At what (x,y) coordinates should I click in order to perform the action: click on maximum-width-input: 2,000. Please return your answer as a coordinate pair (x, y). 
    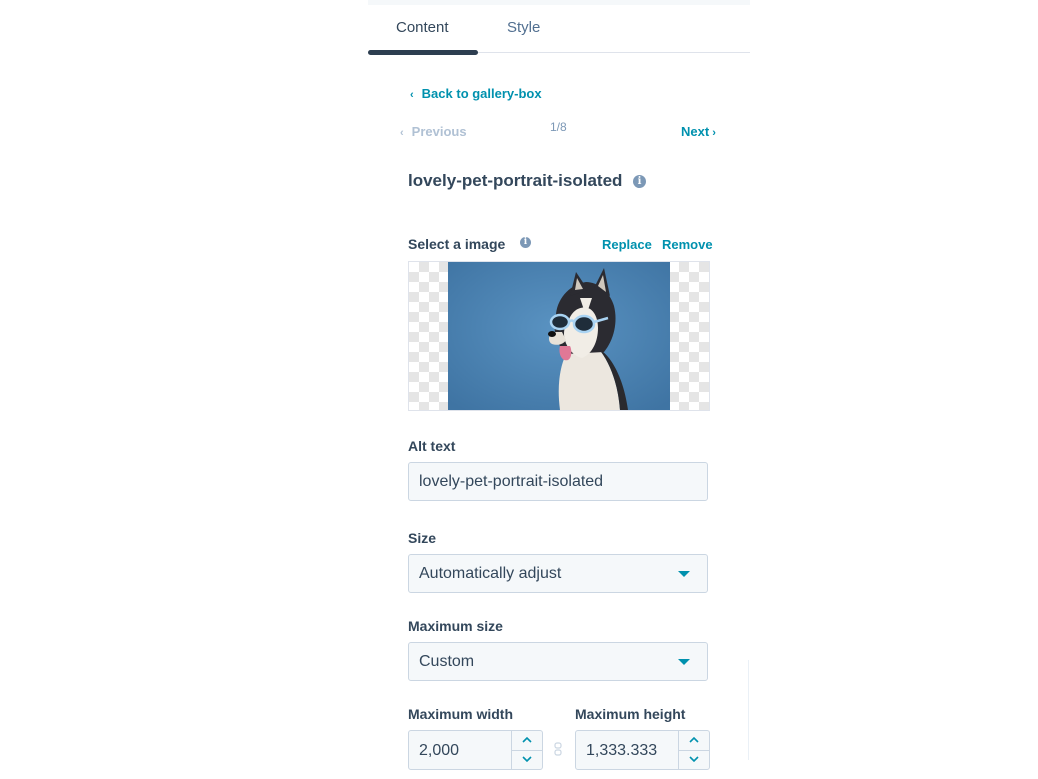
    Looking at the image, I should click on (475, 750).